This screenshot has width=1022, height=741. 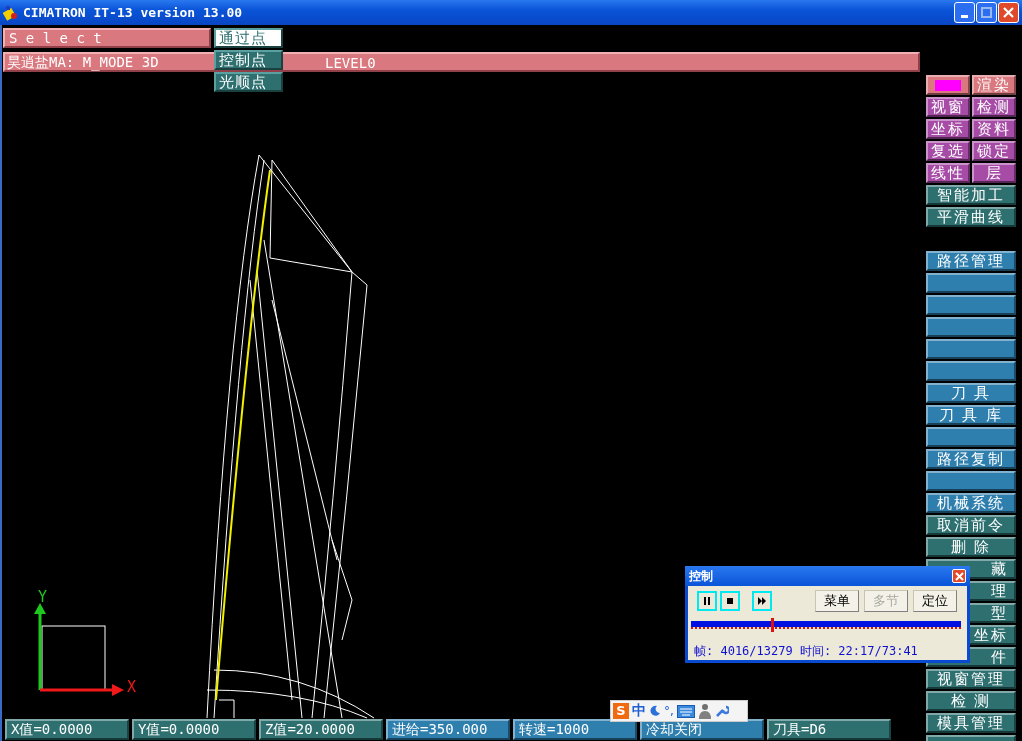 I want to click on stop-button, so click(x=730, y=601).